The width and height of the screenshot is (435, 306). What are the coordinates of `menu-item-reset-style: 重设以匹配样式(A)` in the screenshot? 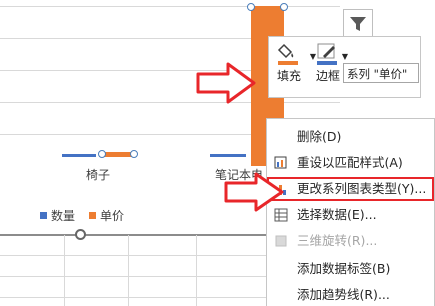 It's located at (350, 163).